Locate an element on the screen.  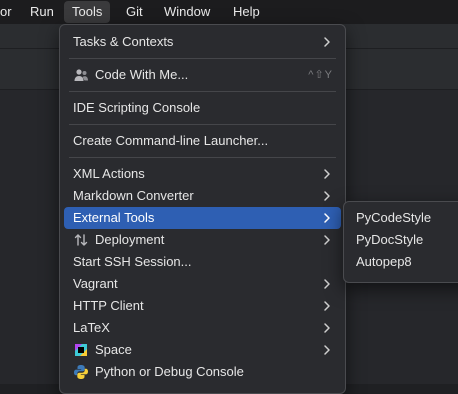
python-logo-icon is located at coordinates (81, 372).